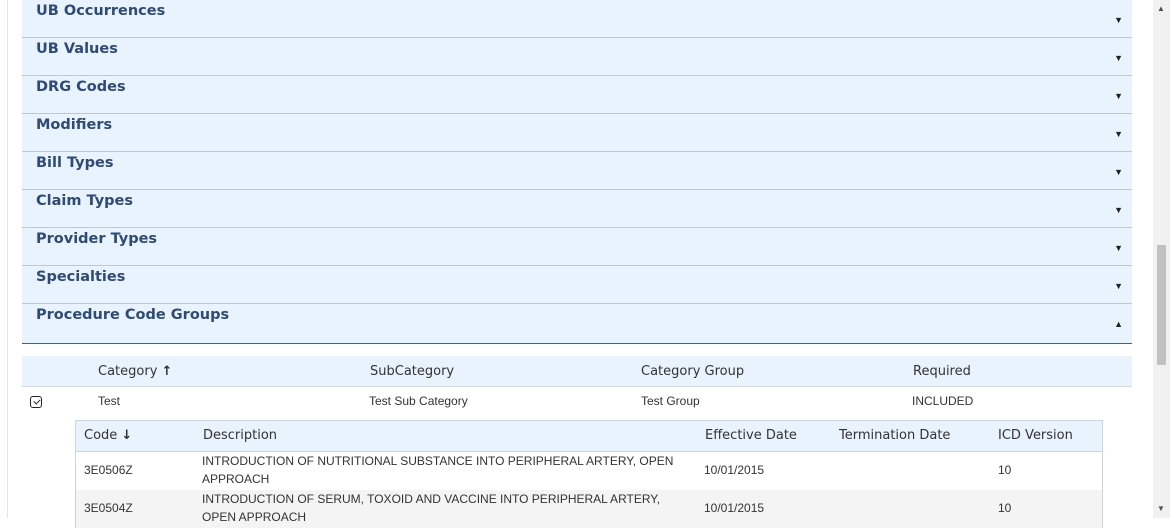  Describe the element at coordinates (108, 470) in the screenshot. I see `cell-code: 3E0506Z` at that location.